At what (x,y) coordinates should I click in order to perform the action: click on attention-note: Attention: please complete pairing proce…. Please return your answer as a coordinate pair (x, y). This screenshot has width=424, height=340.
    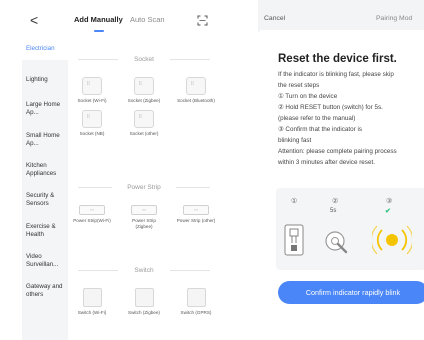
    Looking at the image, I should click on (337, 151).